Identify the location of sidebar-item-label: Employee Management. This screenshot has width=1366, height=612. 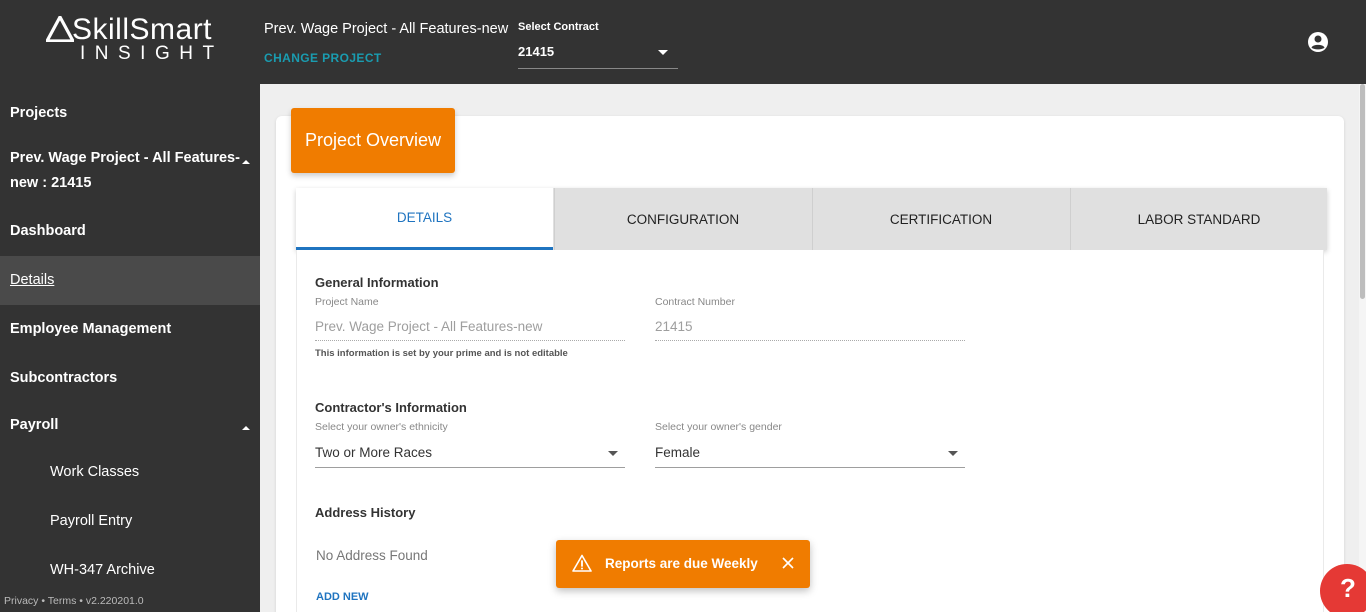
(91, 329).